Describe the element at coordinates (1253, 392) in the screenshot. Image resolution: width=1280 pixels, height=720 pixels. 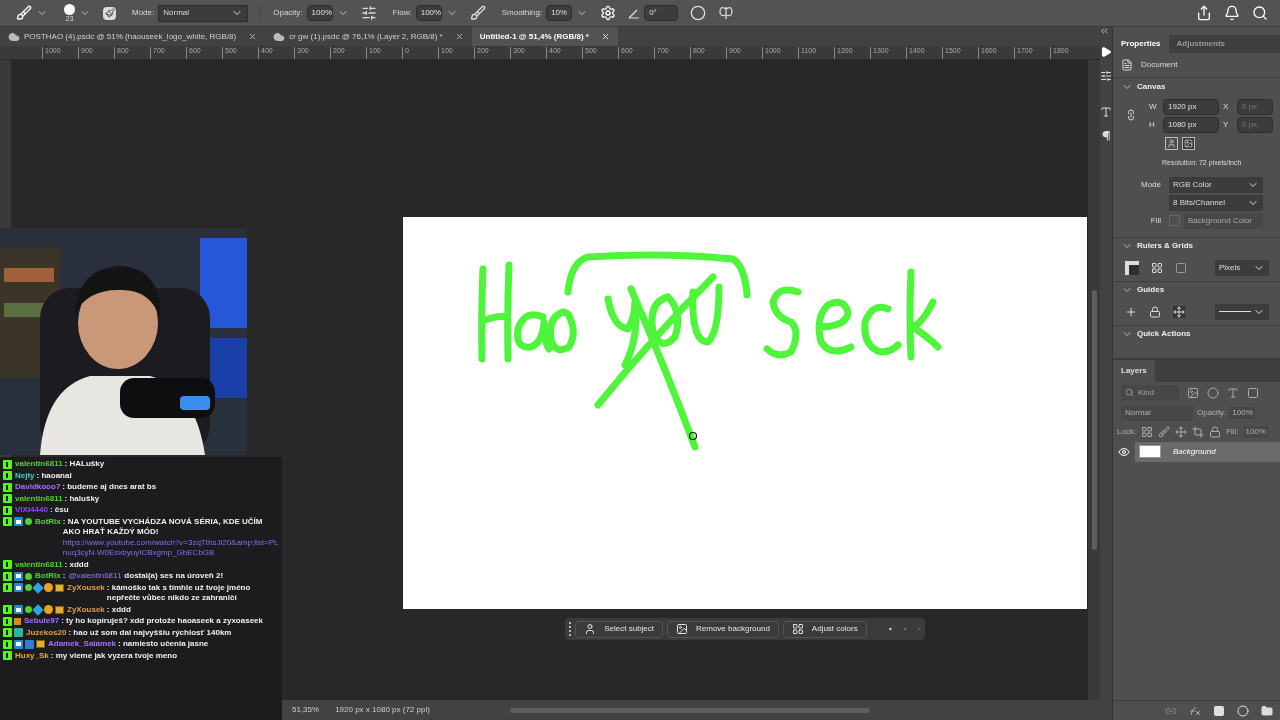
I see `shape-filter-icon` at that location.